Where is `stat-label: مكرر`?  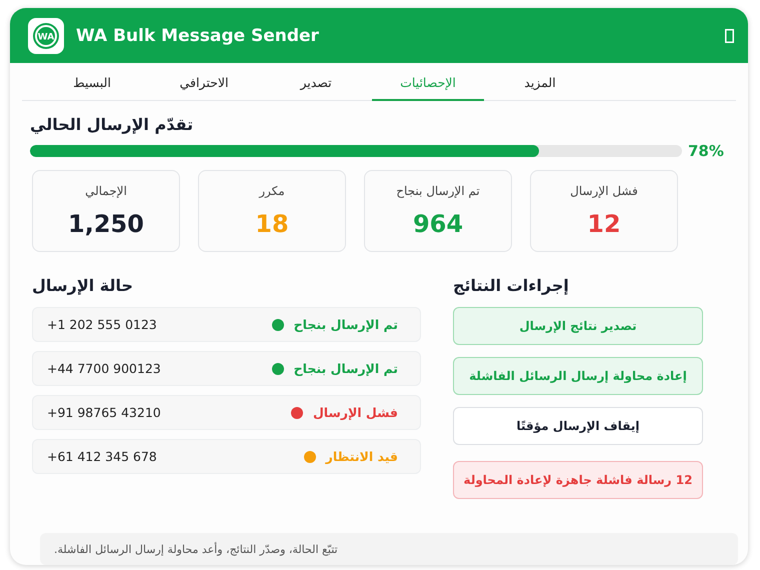 stat-label: مكرر is located at coordinates (272, 191).